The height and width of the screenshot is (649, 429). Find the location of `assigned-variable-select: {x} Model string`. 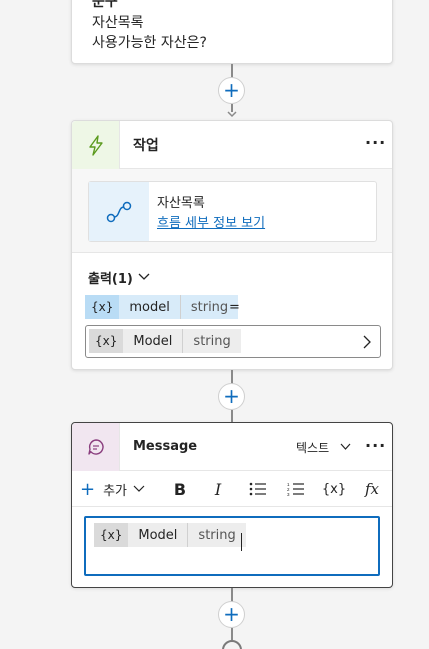

assigned-variable-select: {x} Model string is located at coordinates (233, 341).